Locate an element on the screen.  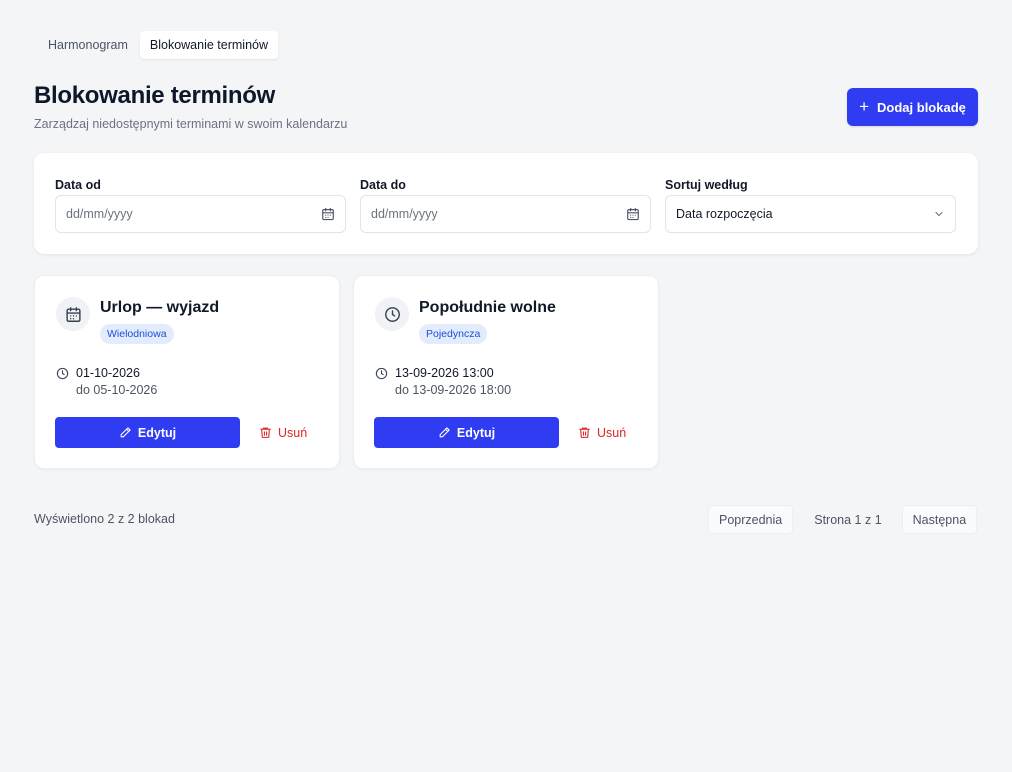
block-title: Urlop — wyjazd is located at coordinates (160, 307).